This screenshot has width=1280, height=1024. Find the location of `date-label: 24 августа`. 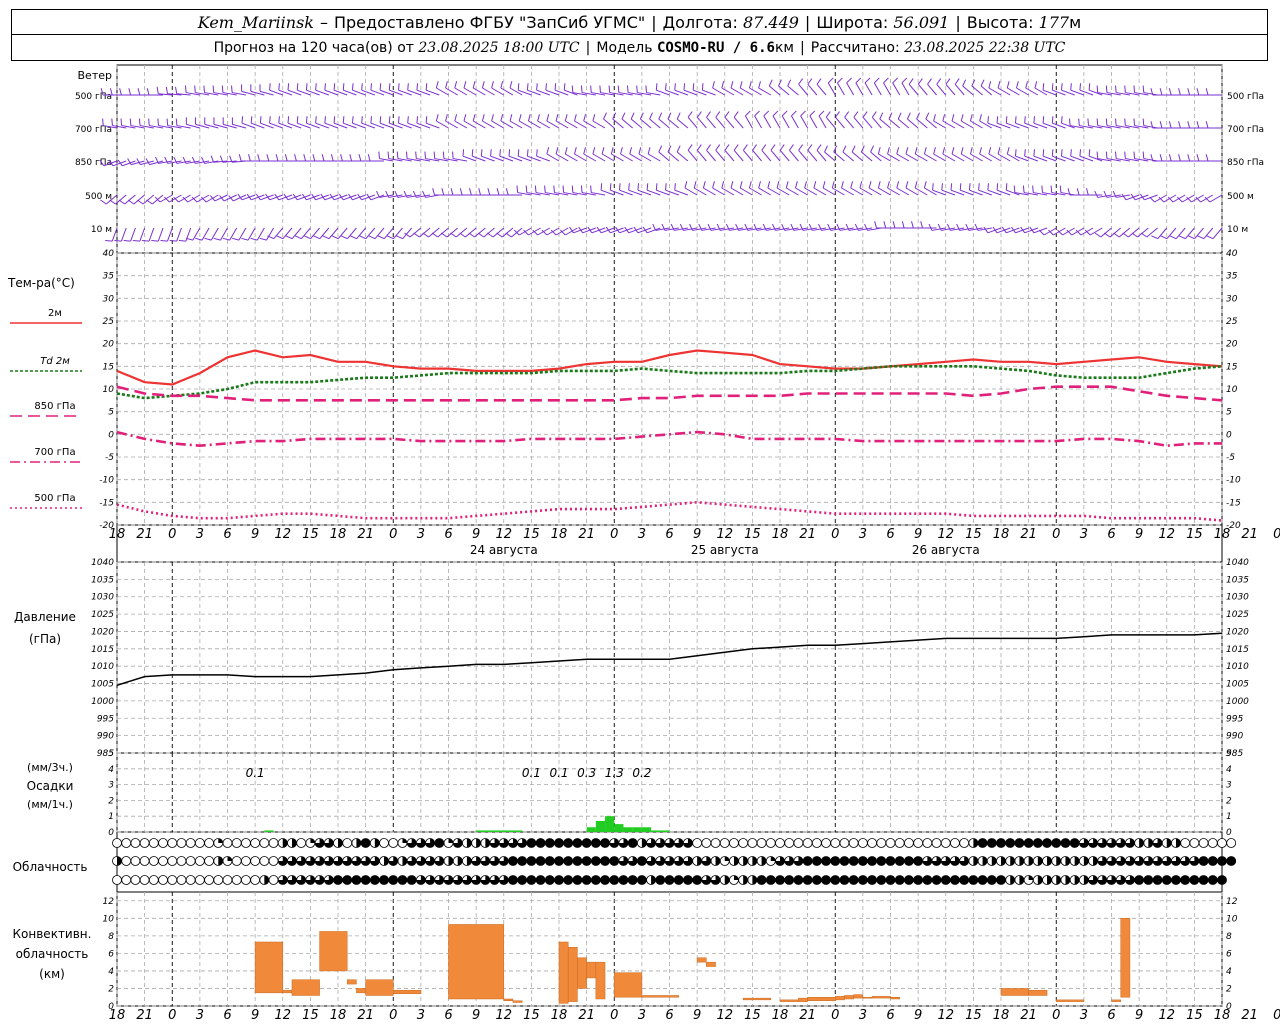

date-label: 24 августа is located at coordinates (504, 550).